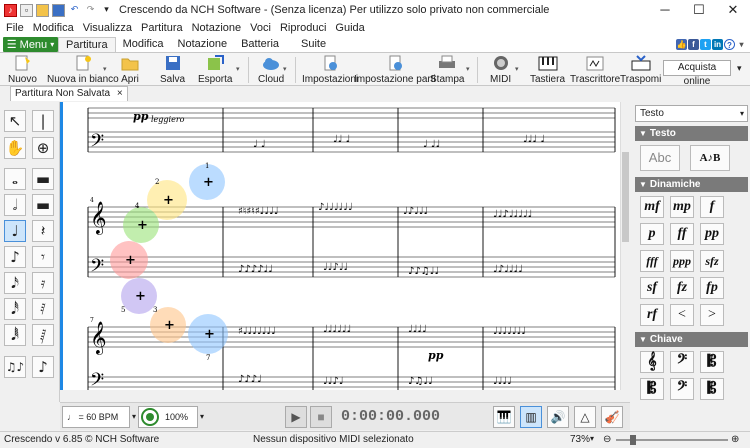 The height and width of the screenshot is (448, 750). What do you see at coordinates (592, 438) in the screenshot?
I see `zoom-dropdown-icon: ▾` at bounding box center [592, 438].